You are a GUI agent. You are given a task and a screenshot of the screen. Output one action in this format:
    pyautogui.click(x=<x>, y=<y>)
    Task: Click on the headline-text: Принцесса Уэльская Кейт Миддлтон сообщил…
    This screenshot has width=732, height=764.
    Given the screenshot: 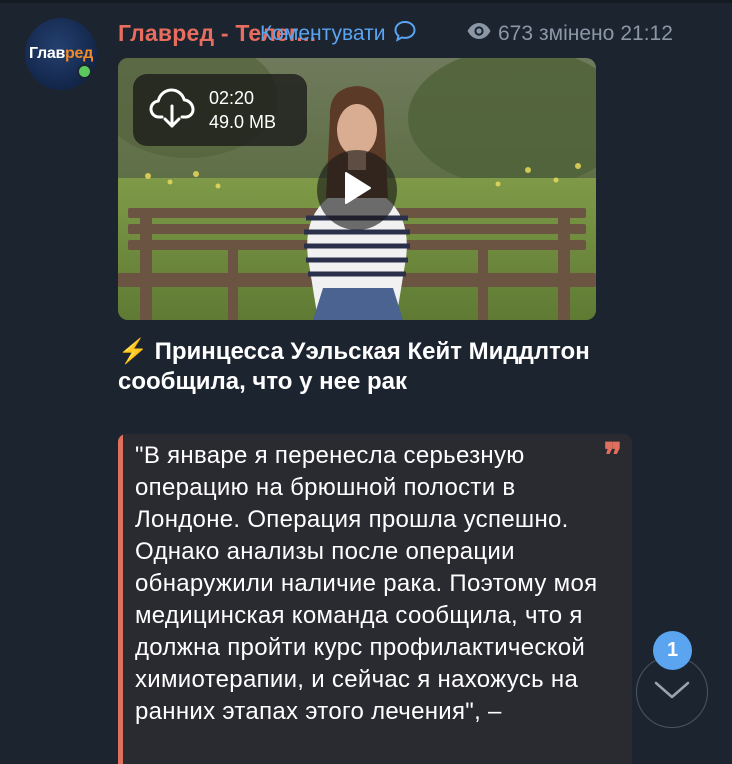 What is the action you would take?
    pyautogui.click(x=354, y=366)
    